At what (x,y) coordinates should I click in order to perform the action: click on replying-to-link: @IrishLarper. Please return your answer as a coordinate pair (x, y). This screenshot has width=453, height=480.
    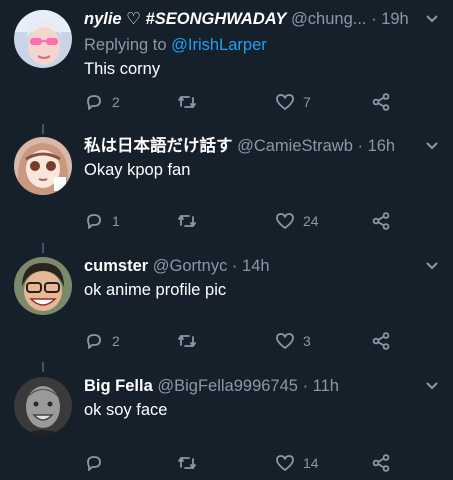
    Looking at the image, I should click on (219, 45).